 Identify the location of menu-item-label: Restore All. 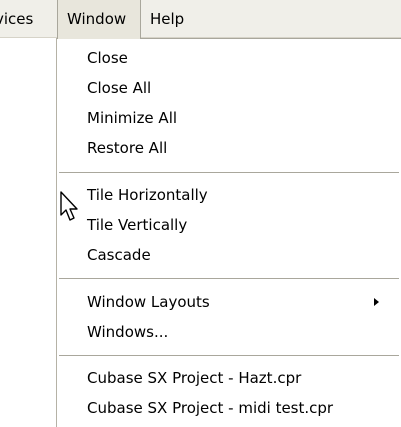
(127, 148).